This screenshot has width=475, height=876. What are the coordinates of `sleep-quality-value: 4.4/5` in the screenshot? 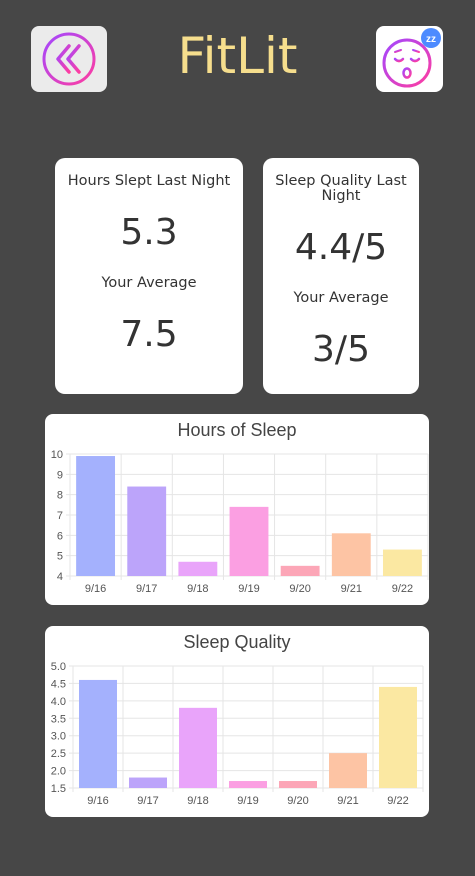 It's located at (341, 247).